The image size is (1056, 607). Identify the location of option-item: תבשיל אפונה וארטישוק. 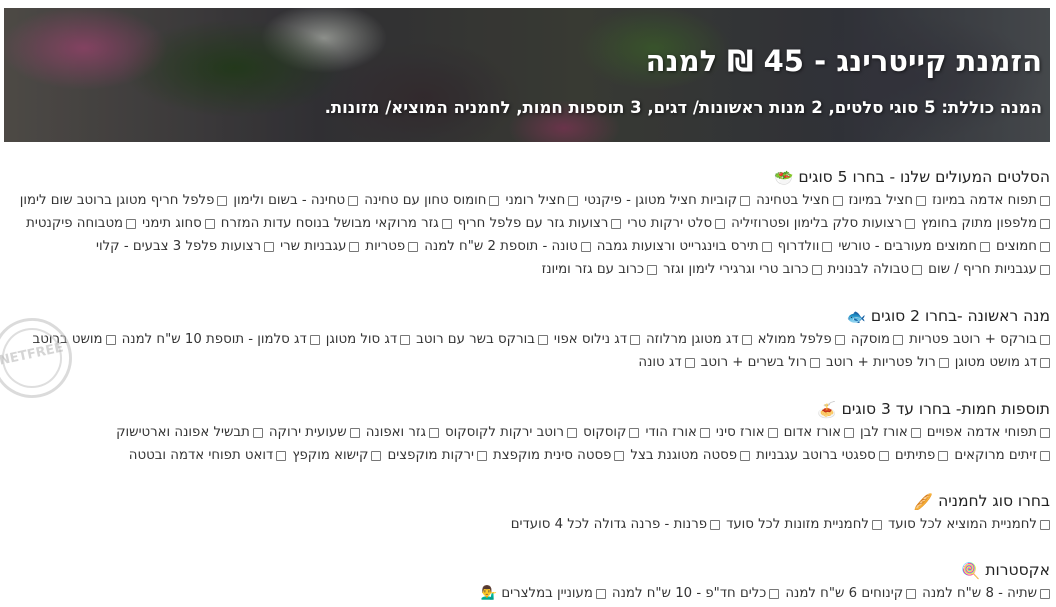
(189, 432).